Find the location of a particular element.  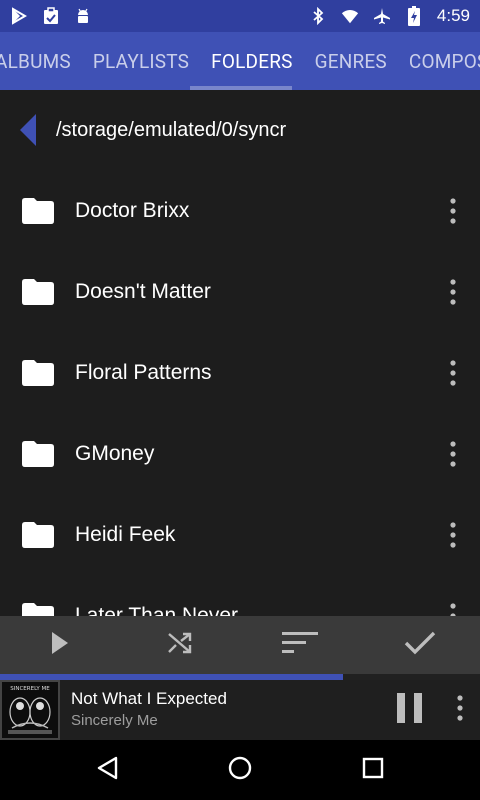

now-playing-more-button is located at coordinates (460, 710).